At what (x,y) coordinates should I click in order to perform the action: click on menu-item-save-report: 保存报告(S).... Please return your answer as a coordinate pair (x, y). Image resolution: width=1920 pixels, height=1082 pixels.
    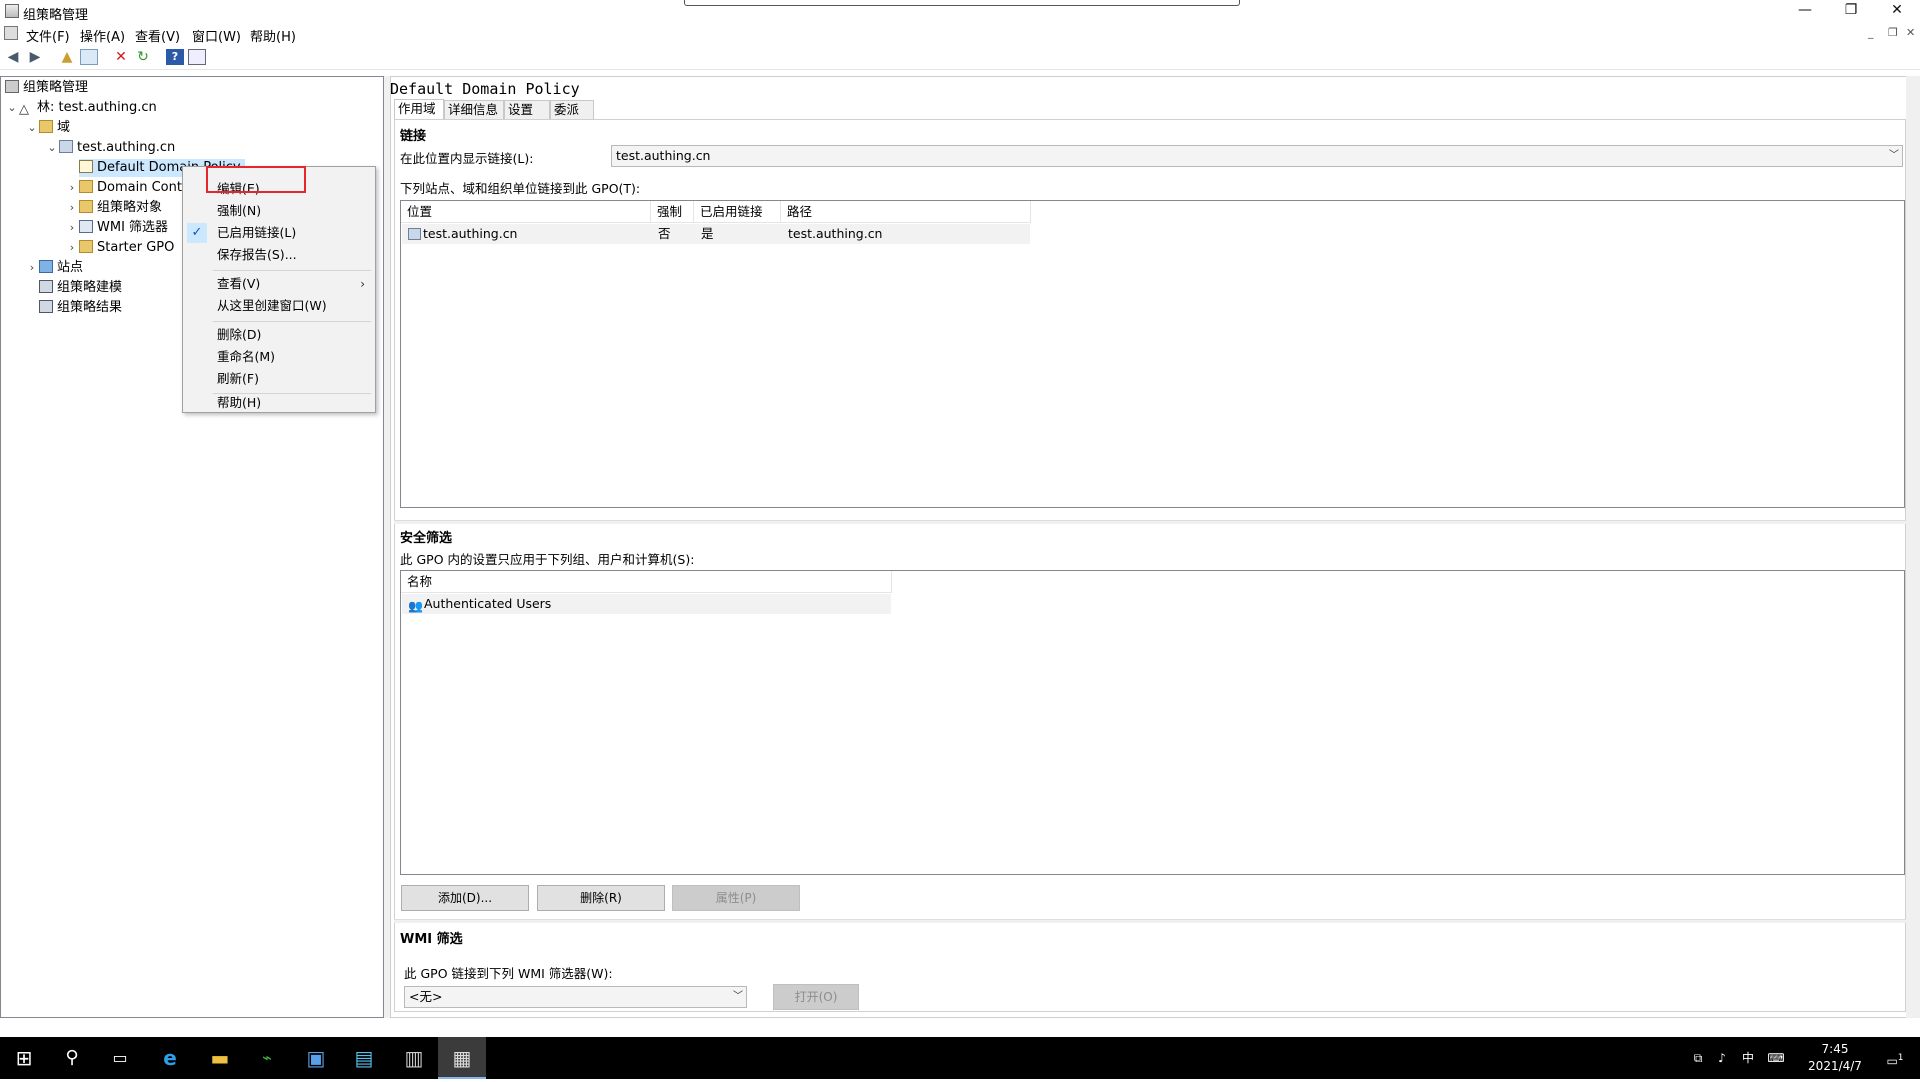
    Looking at the image, I should click on (279, 255).